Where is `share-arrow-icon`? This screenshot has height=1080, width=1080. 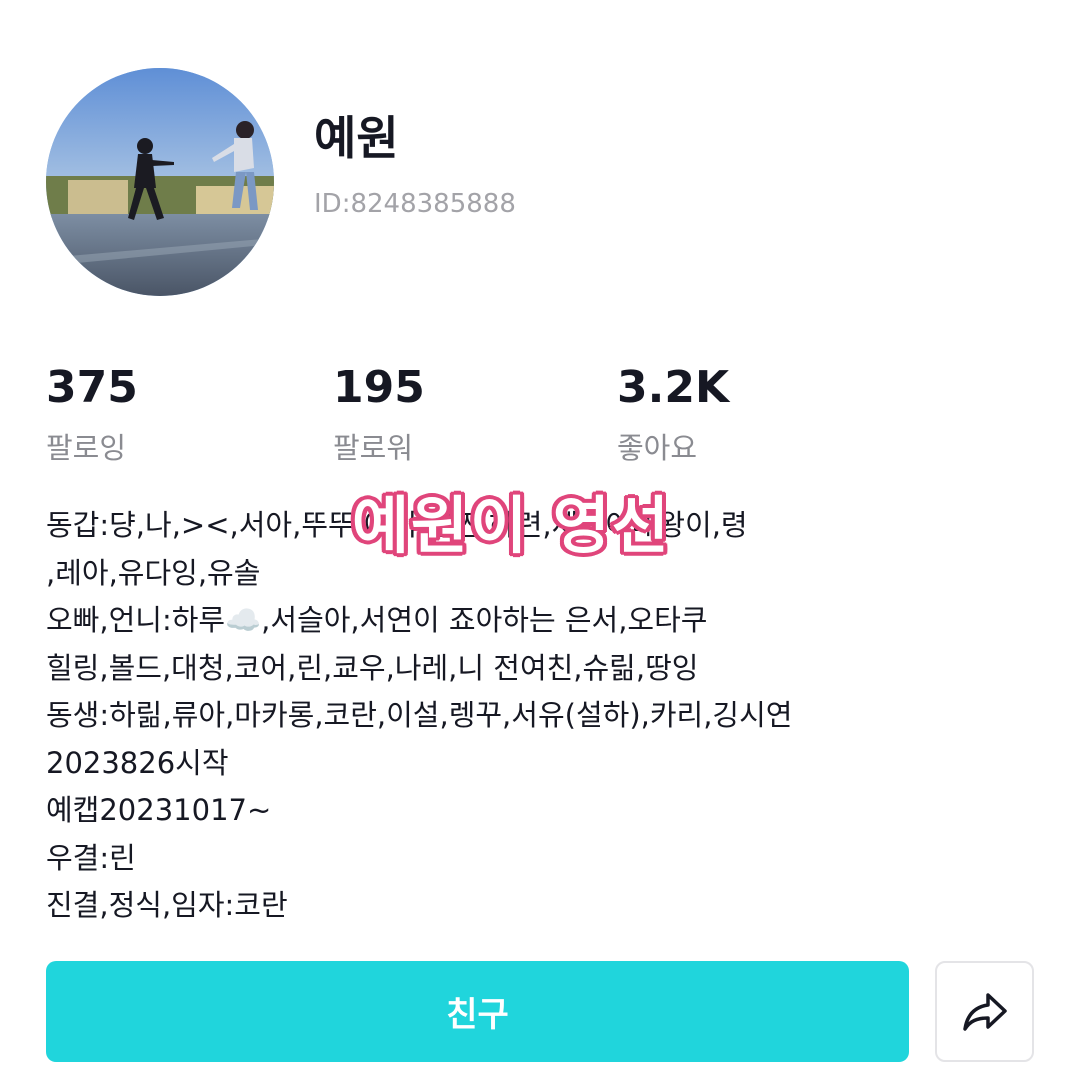
share-arrow-icon is located at coordinates (984, 1011).